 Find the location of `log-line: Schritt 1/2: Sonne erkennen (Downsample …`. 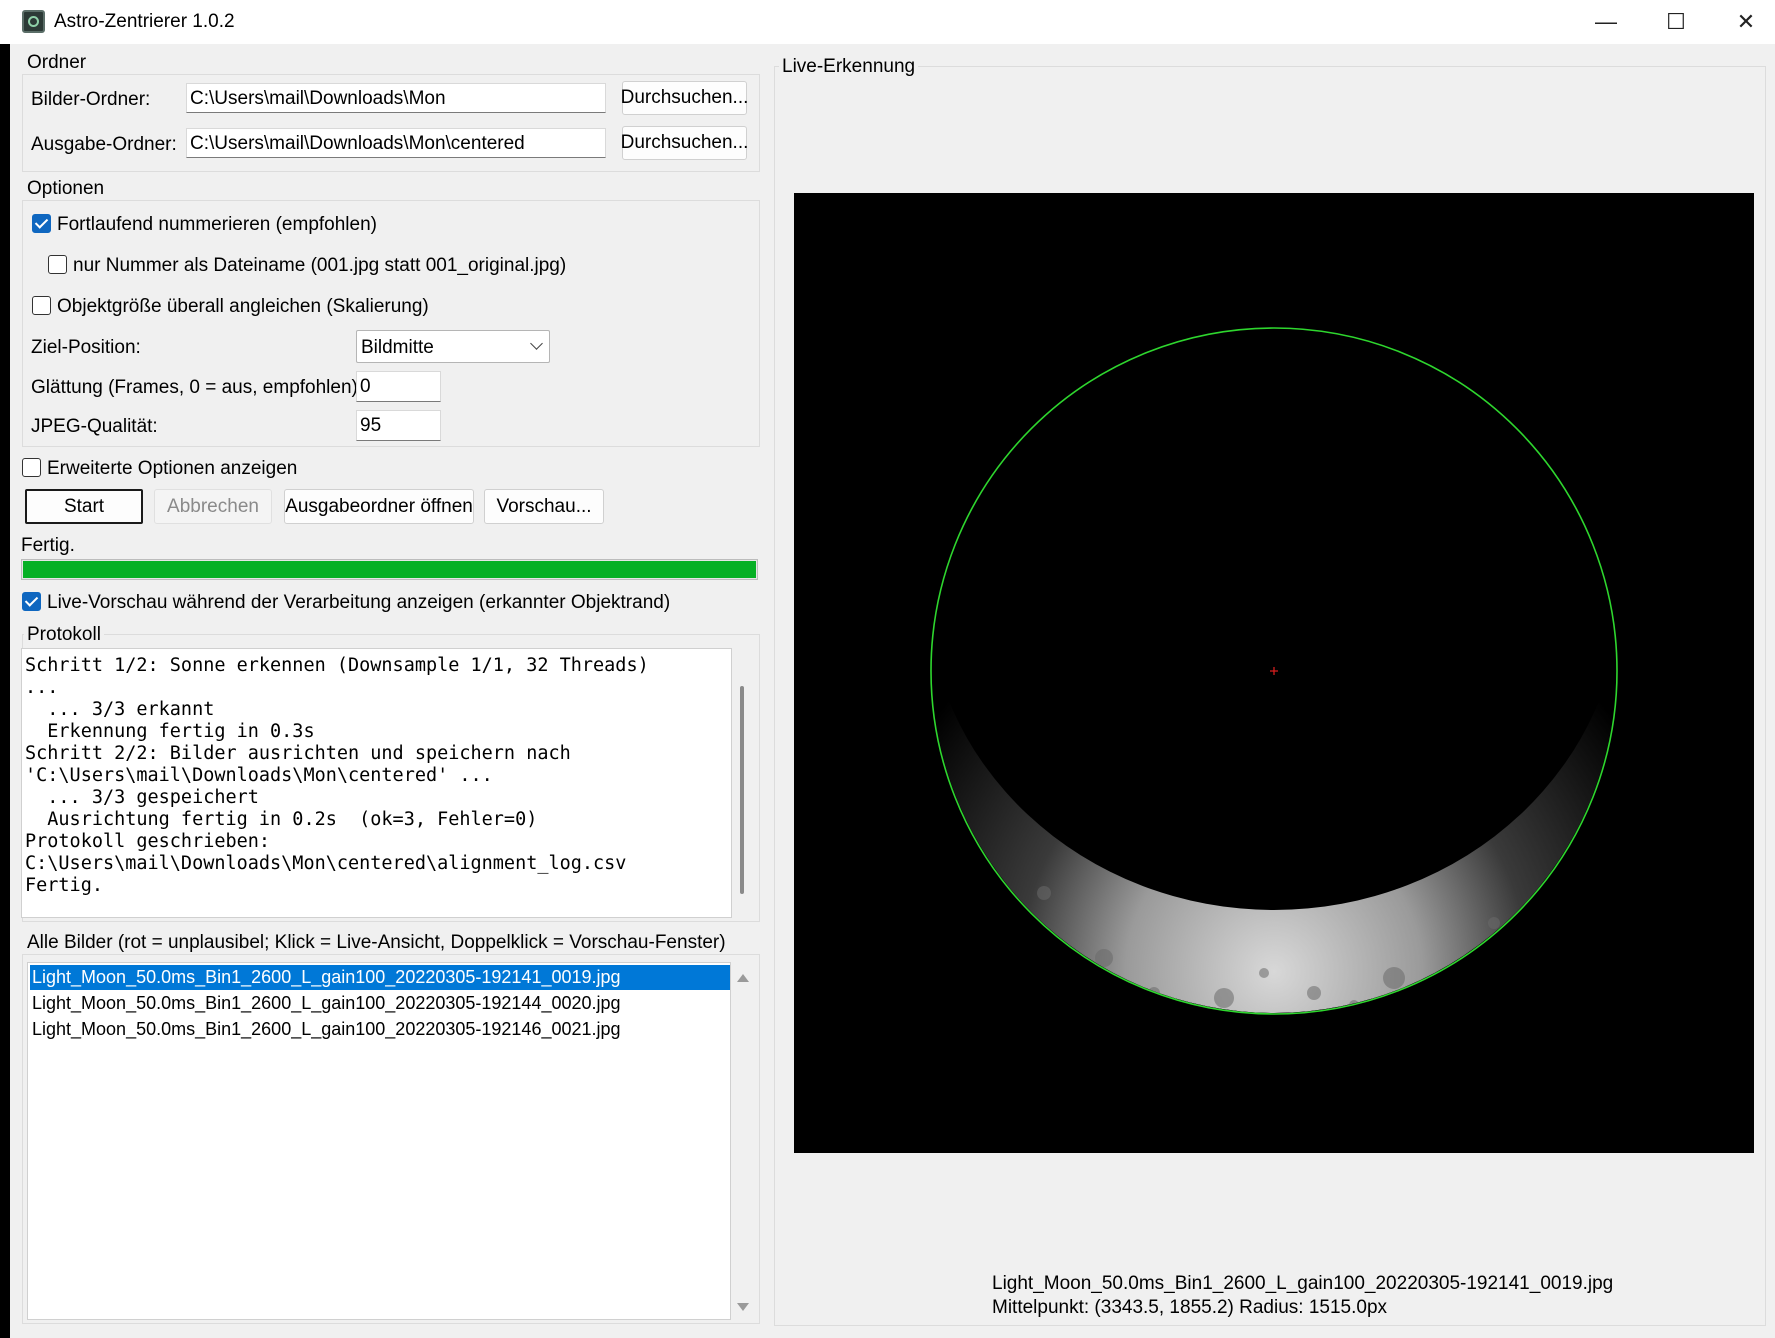

log-line: Schritt 1/2: Sonne erkennen (Downsample … is located at coordinates (337, 665).